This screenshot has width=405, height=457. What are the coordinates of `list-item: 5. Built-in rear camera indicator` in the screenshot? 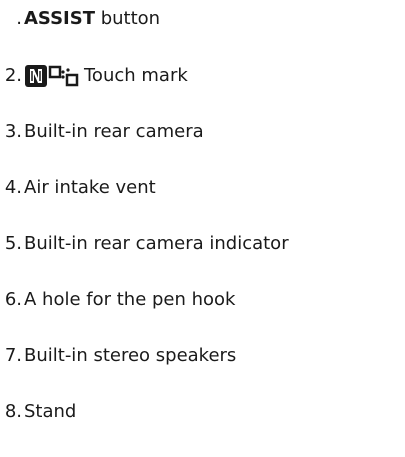 It's located at (144, 244).